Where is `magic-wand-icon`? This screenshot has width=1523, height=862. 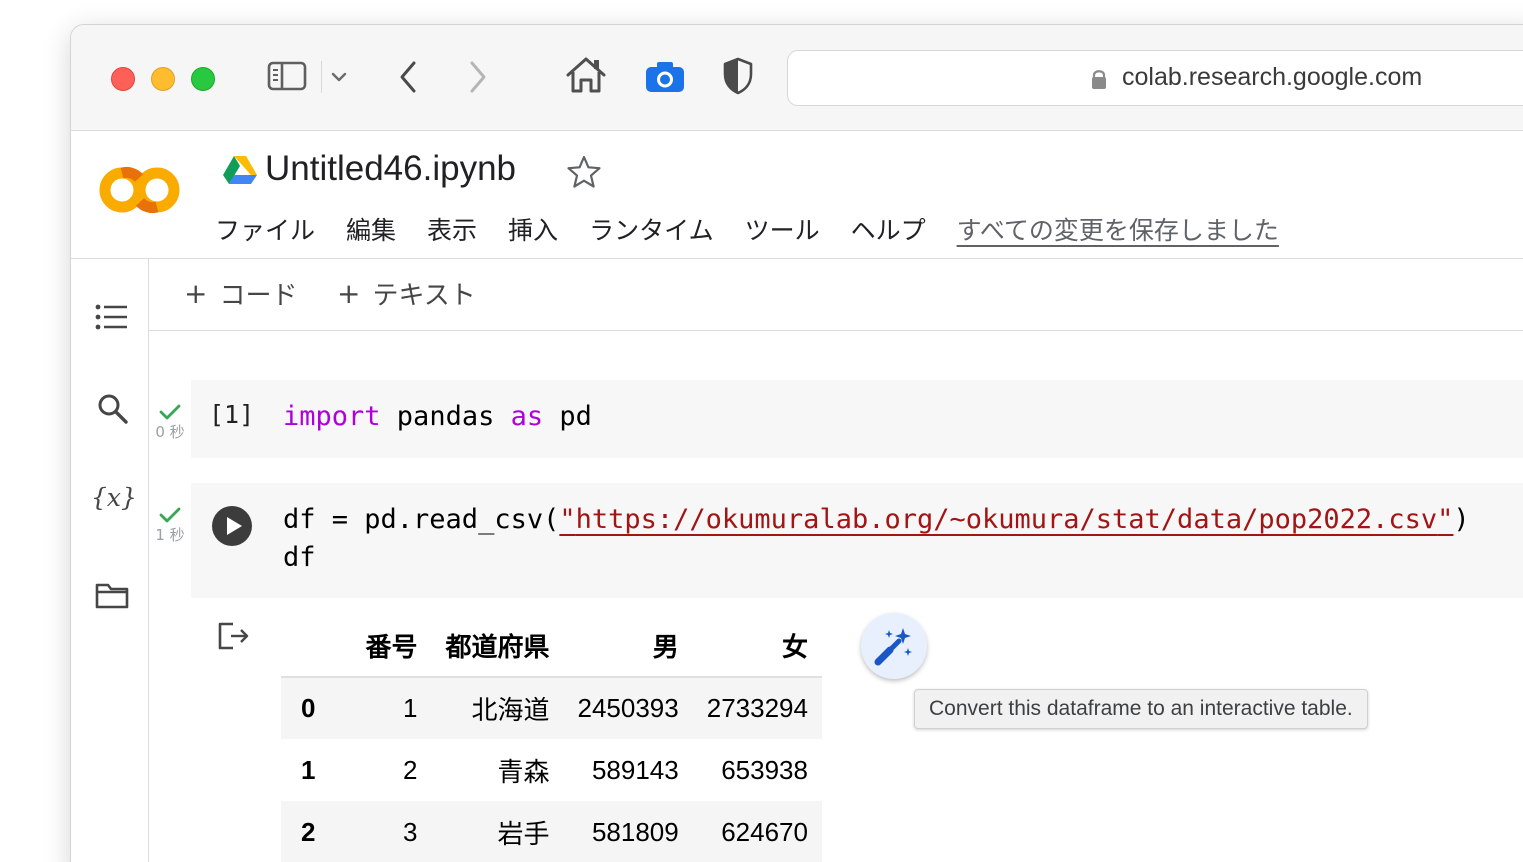 magic-wand-icon is located at coordinates (893, 647).